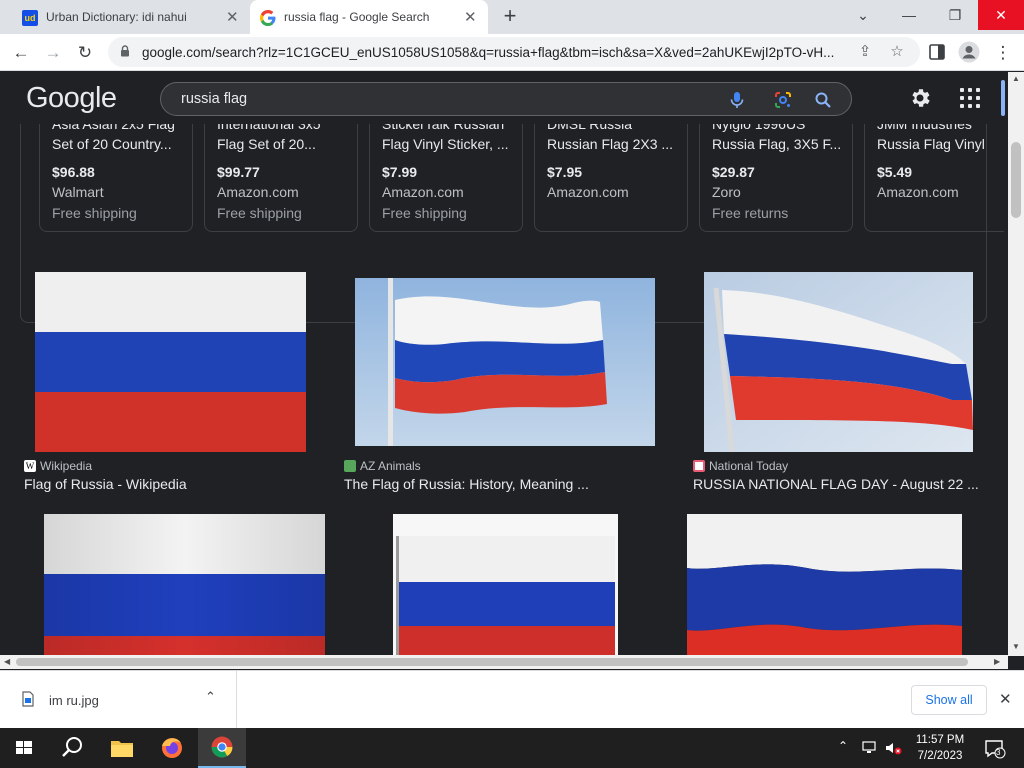  I want to click on settings-gear-icon, so click(920, 98).